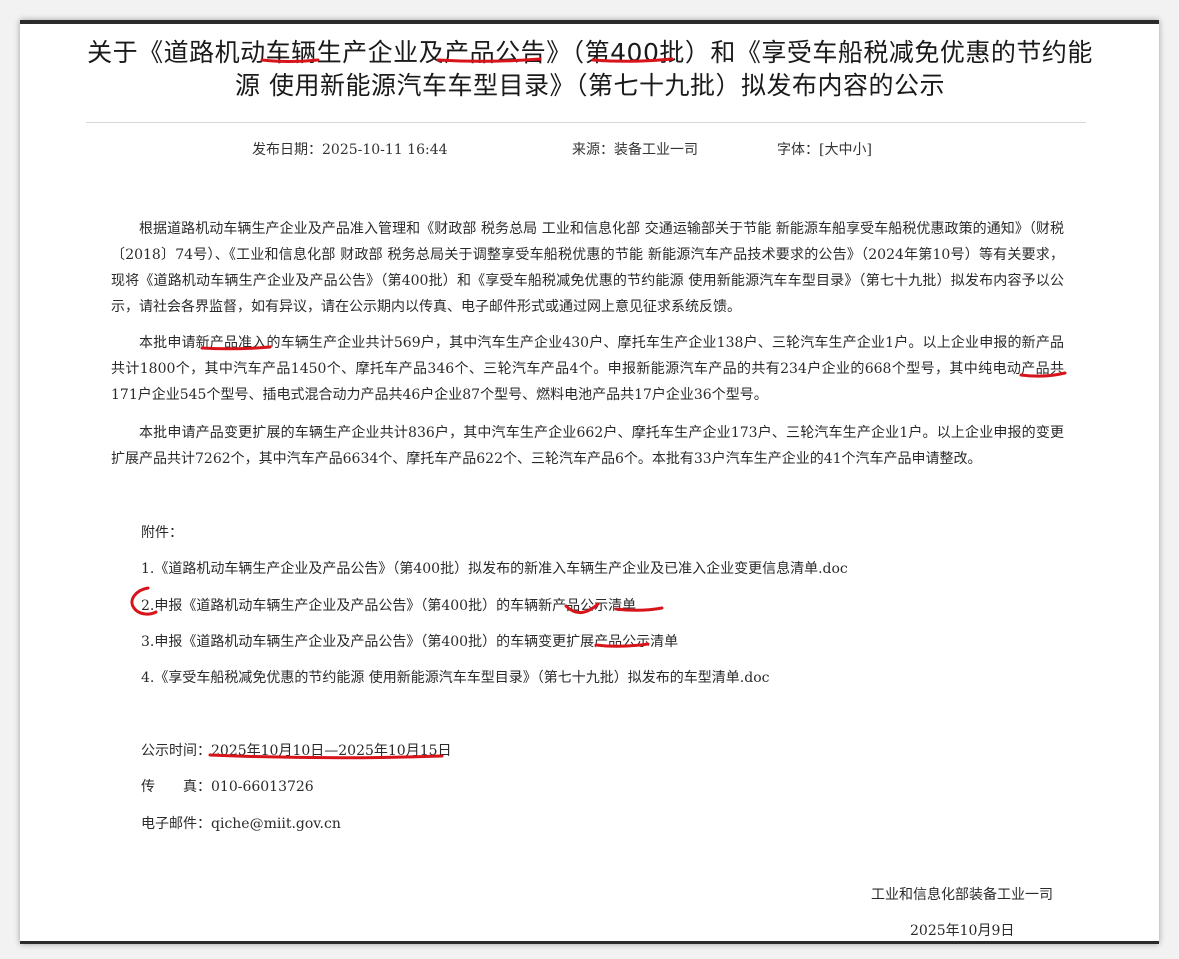  I want to click on publish-date-label: 发布日期：, so click(287, 150).